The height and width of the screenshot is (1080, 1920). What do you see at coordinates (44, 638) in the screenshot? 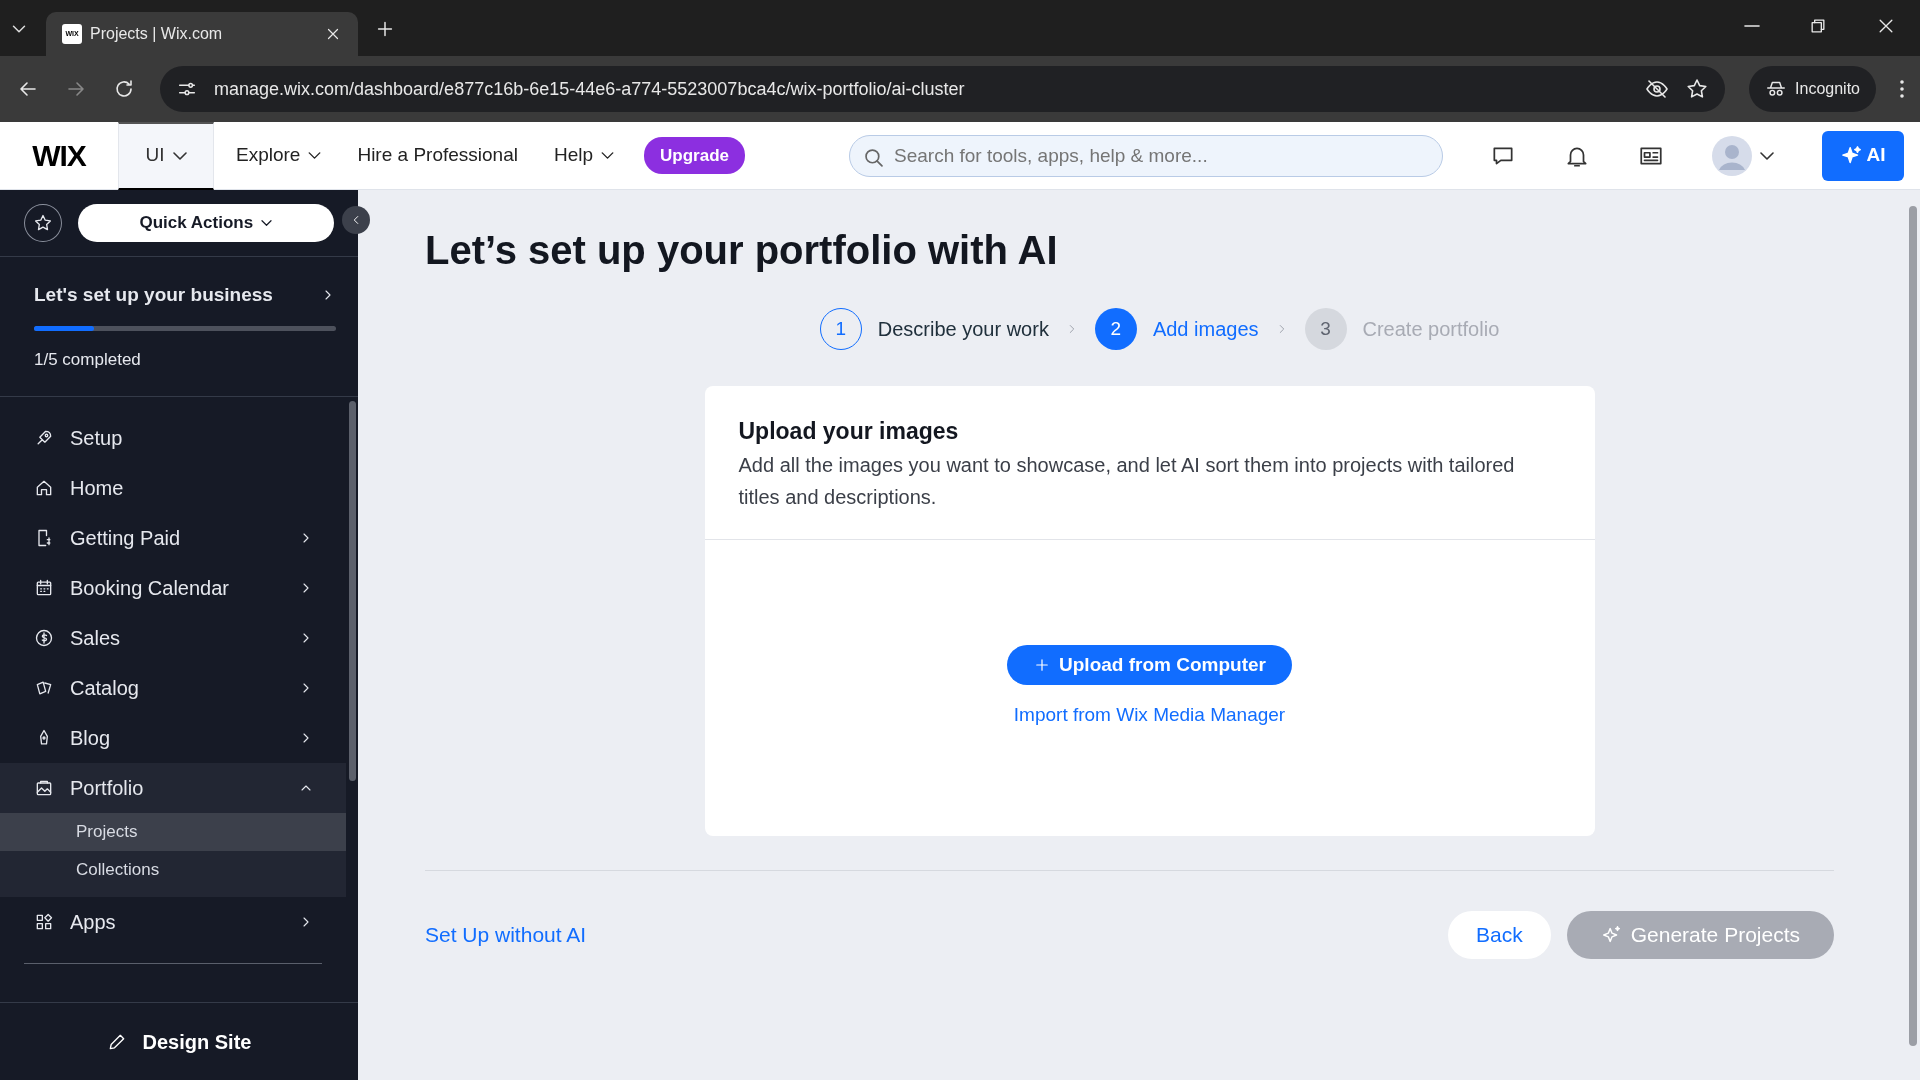
I see `dollar-icon` at bounding box center [44, 638].